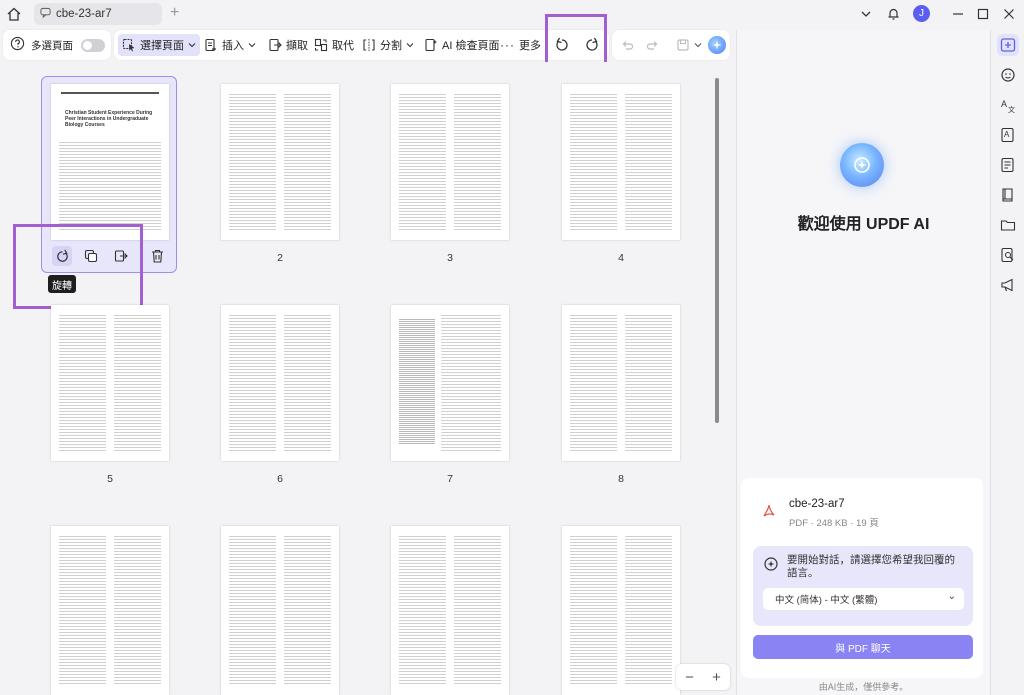 The height and width of the screenshot is (695, 1024). I want to click on replace-icon, so click(321, 45).